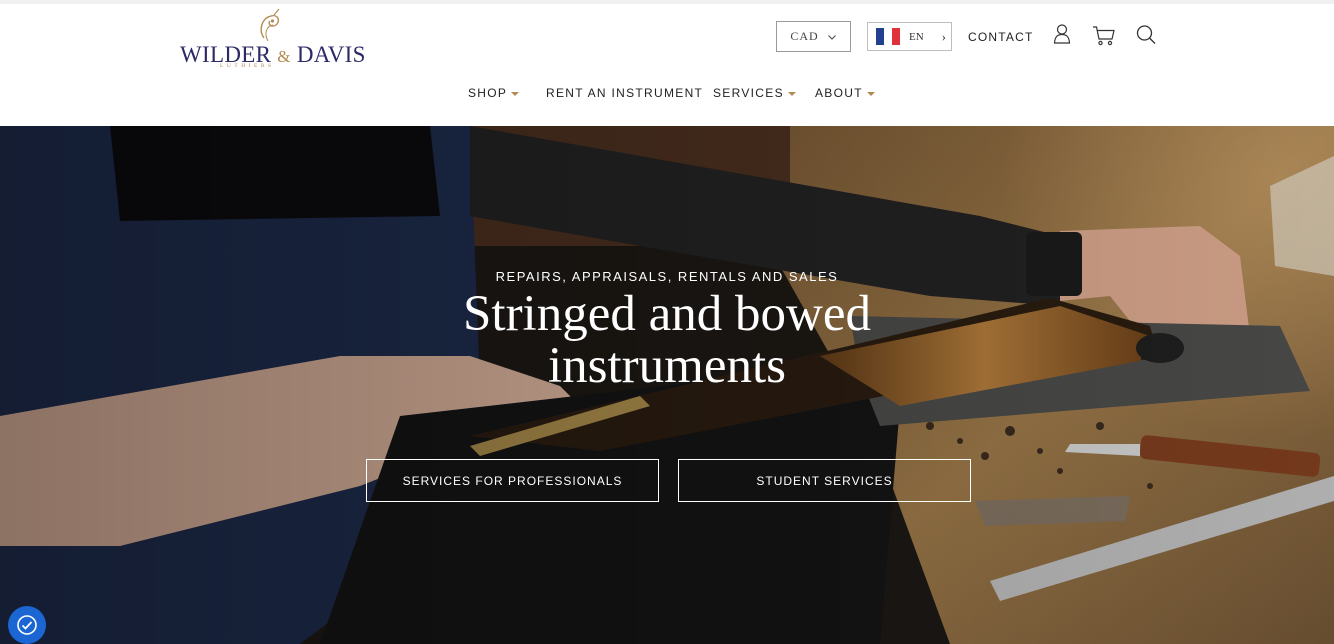 The height and width of the screenshot is (644, 1334). What do you see at coordinates (624, 93) in the screenshot?
I see `nav-item-rent: RENT AN INSTRUMENT` at bounding box center [624, 93].